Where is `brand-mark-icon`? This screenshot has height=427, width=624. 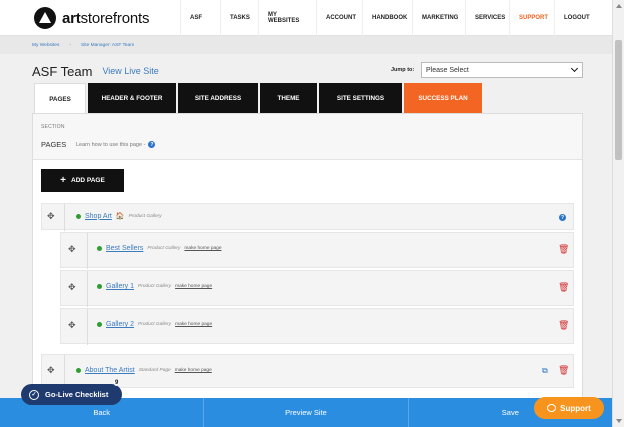
brand-mark-icon is located at coordinates (45, 18).